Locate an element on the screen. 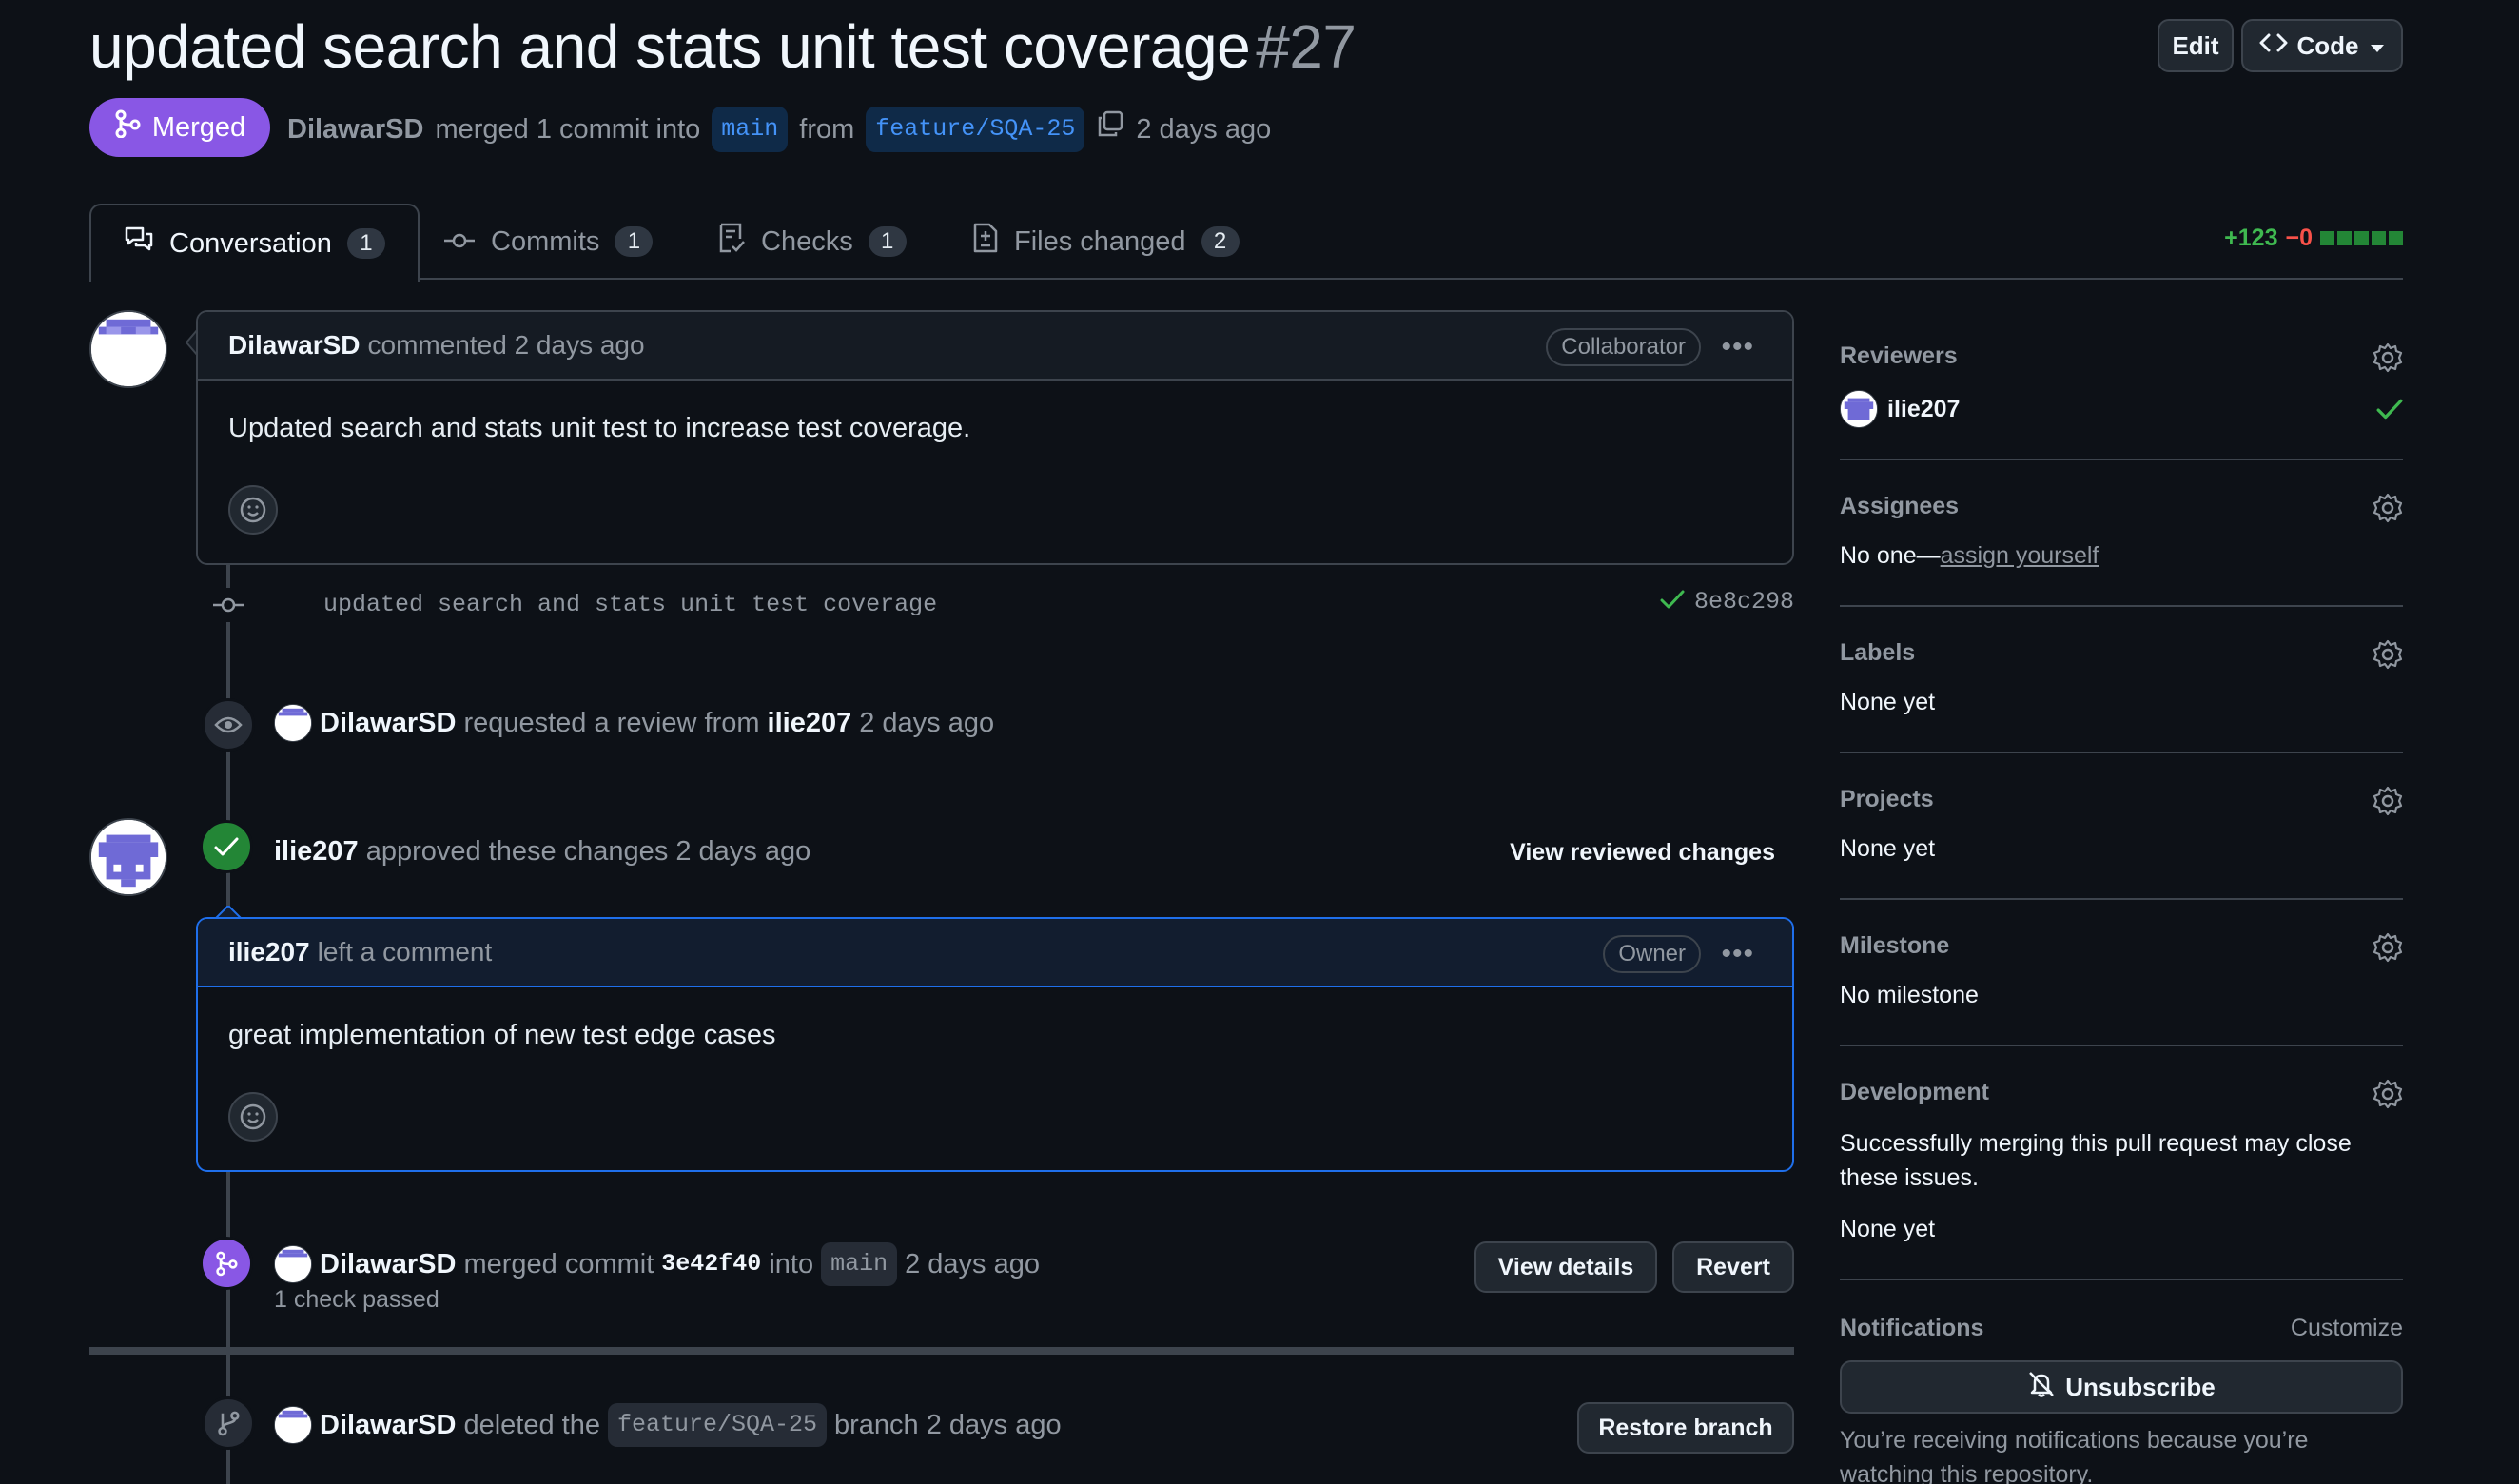  commit-status: 8e8c298 is located at coordinates (1727, 601).